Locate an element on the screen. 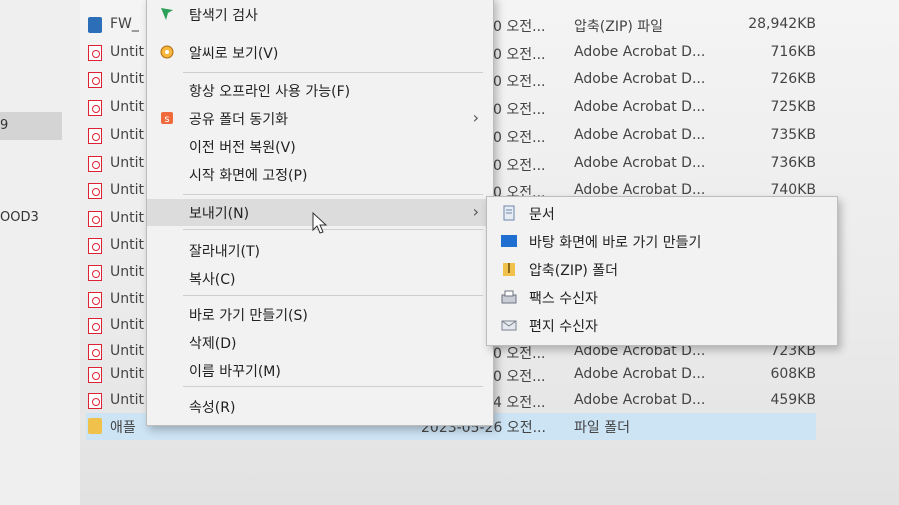 The width and height of the screenshot is (899, 505). file-size: 459KB is located at coordinates (793, 400).